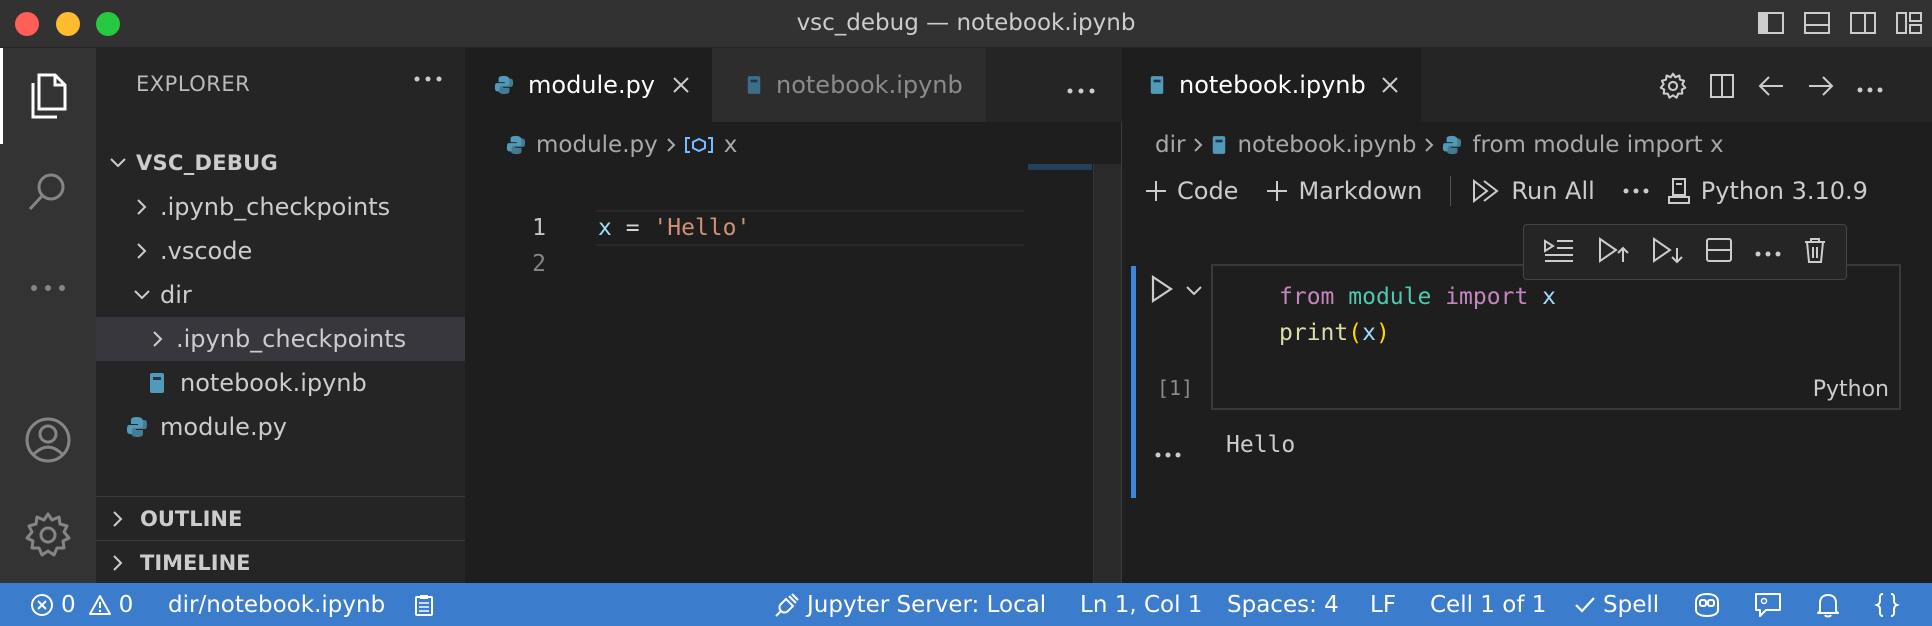 Image resolution: width=1932 pixels, height=626 pixels. Describe the element at coordinates (910, 604) in the screenshot. I see `jupyter-server-status: Jupyter Server: Local` at that location.